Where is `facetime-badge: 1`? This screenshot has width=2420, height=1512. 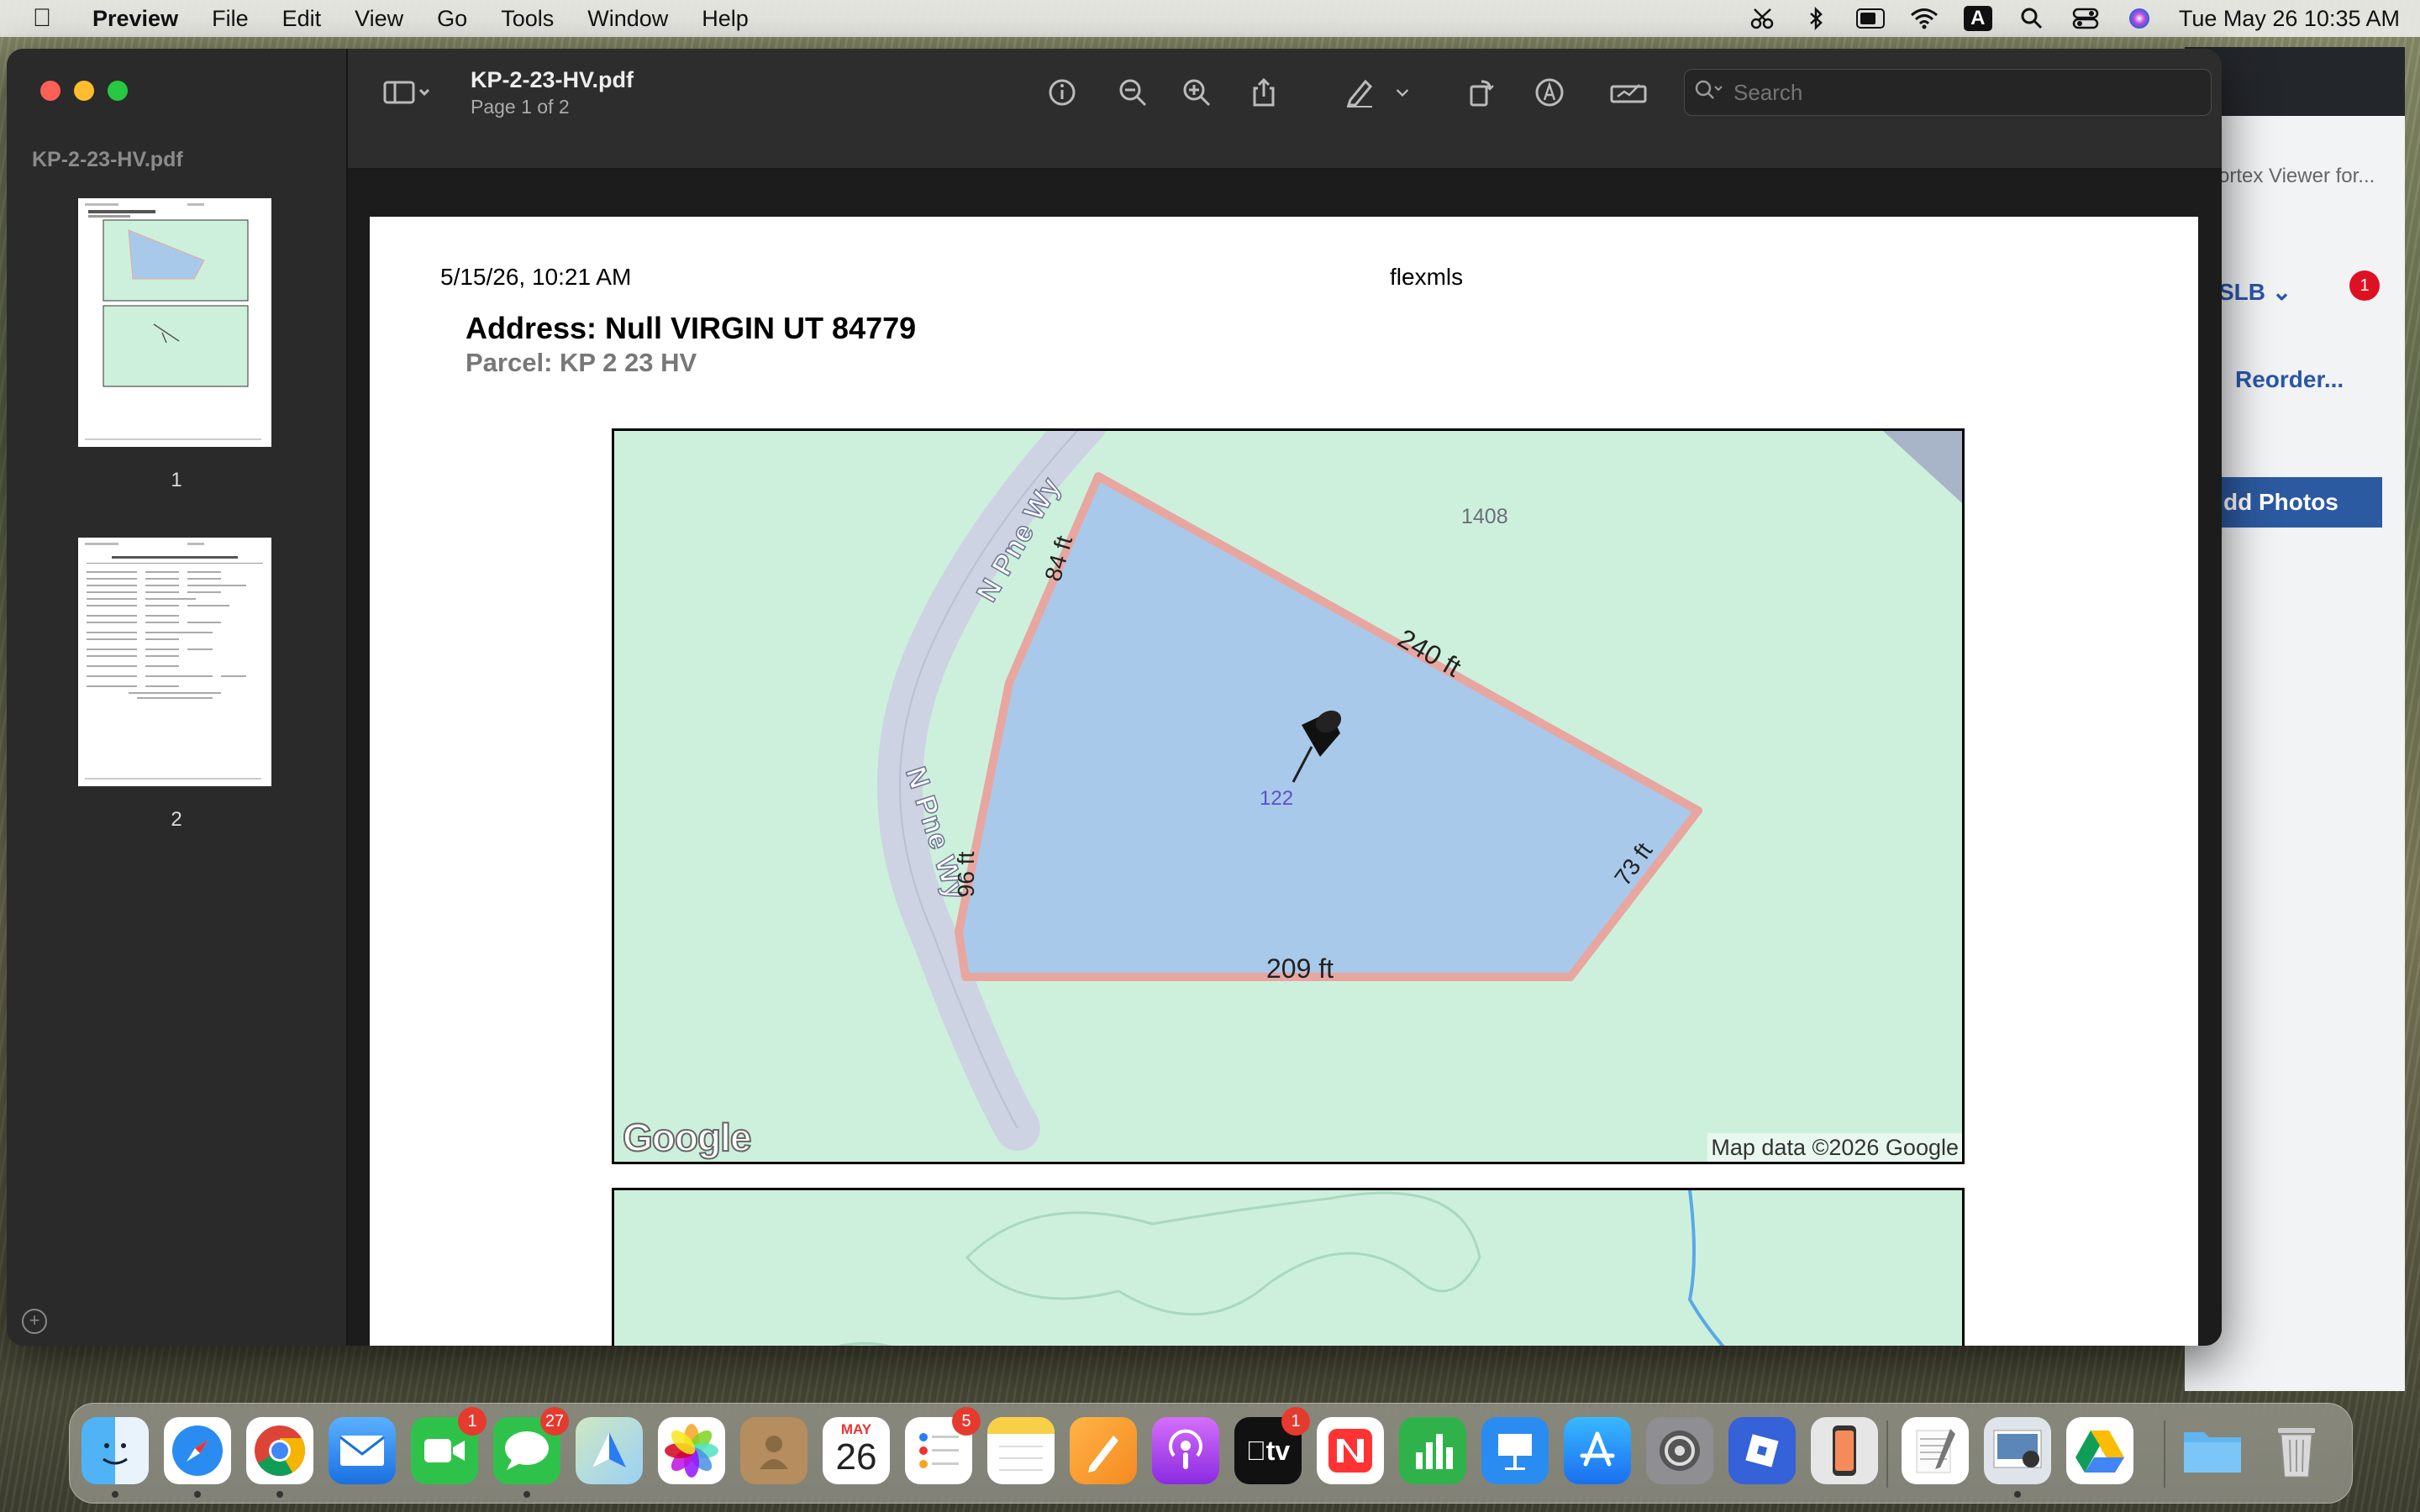
facetime-badge: 1 is located at coordinates (472, 1421).